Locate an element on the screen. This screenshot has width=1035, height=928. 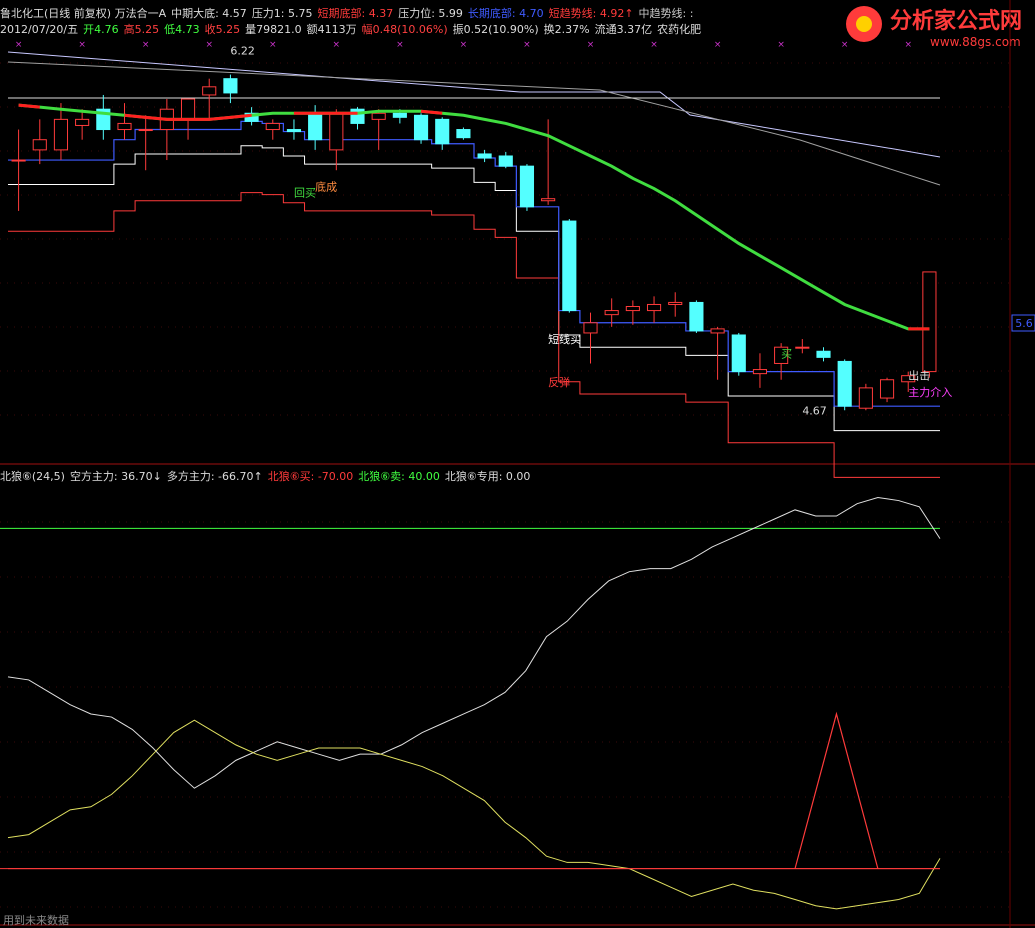
indicator-field-3: 北狼⑥买: -70.00 is located at coordinates (310, 476).